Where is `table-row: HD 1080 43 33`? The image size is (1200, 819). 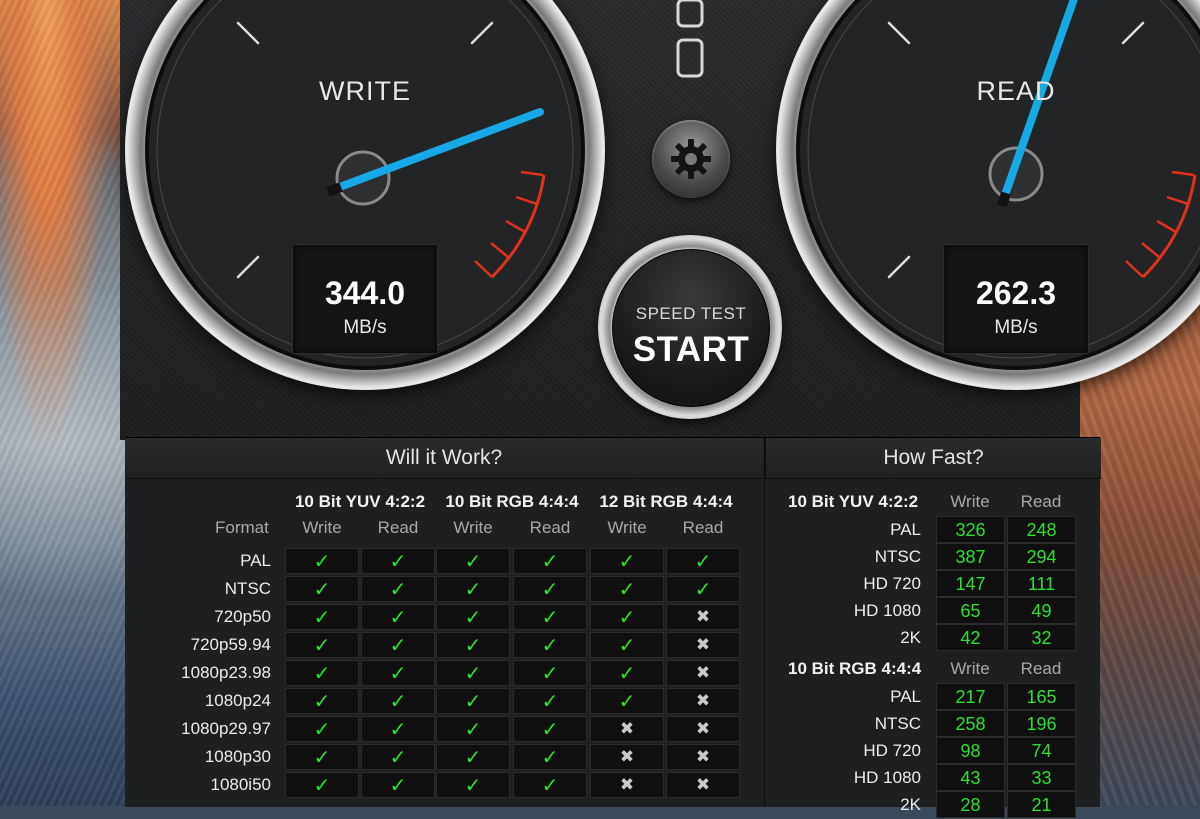
table-row: HD 1080 43 33 is located at coordinates (932, 777).